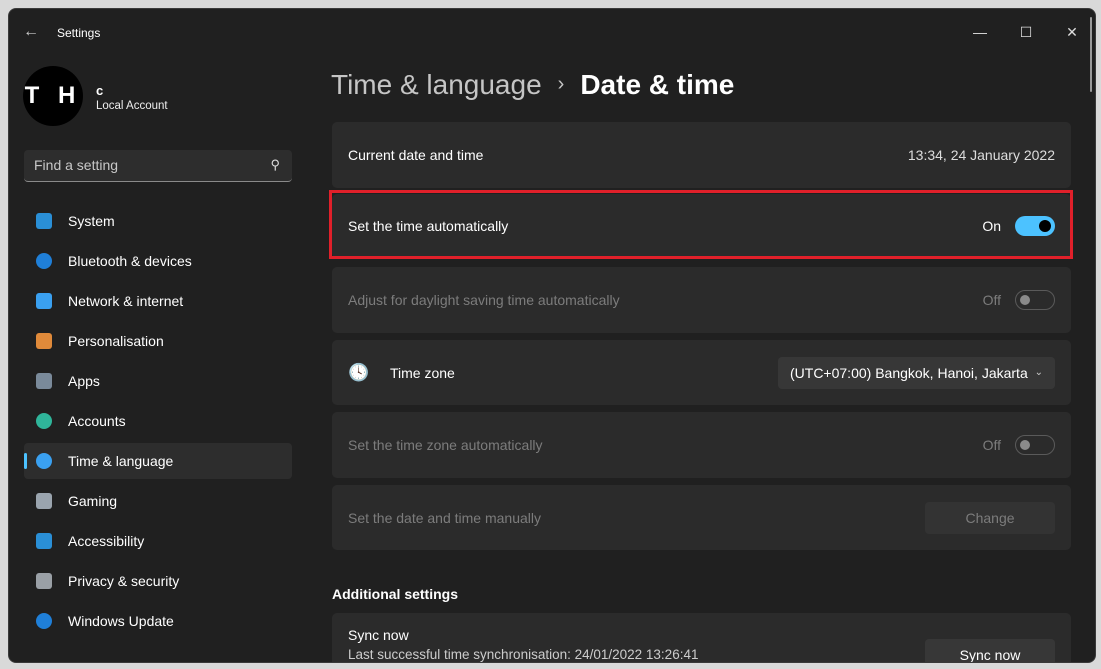  Describe the element at coordinates (701, 226) in the screenshot. I see `auto-time-row: Set the time automatically On` at that location.